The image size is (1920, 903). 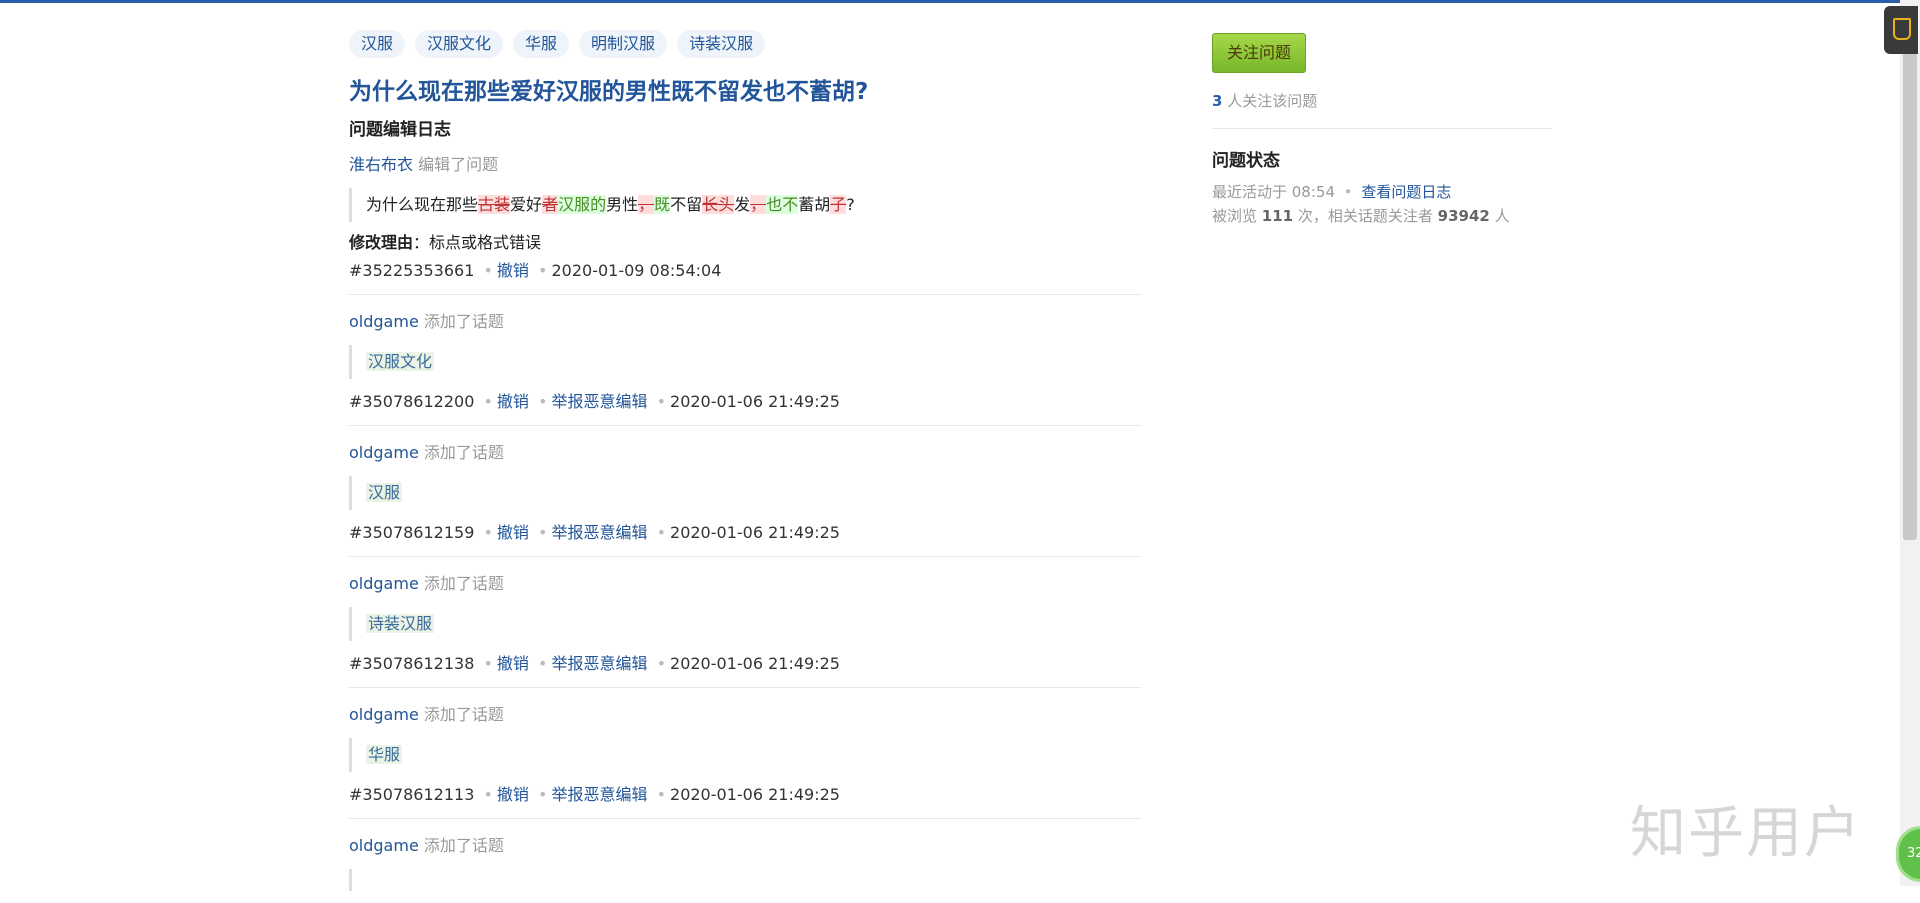 I want to click on added-topic: 华服, so click(x=745, y=755).